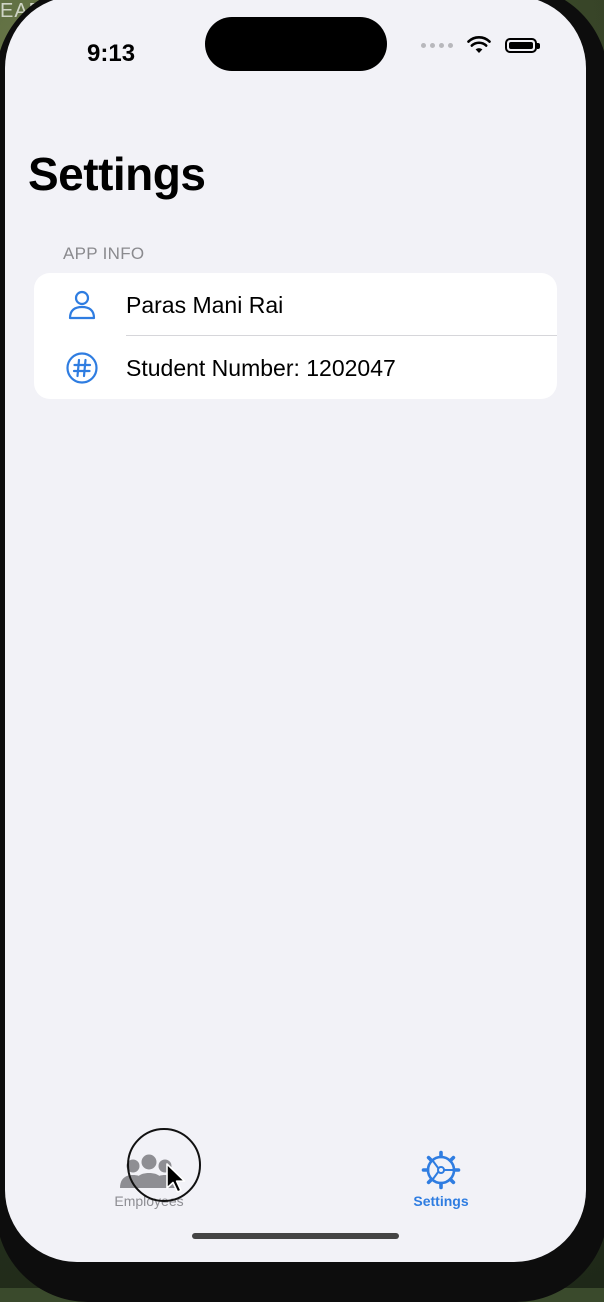 This screenshot has height=1302, width=604. I want to click on dynamic-island, so click(296, 44).